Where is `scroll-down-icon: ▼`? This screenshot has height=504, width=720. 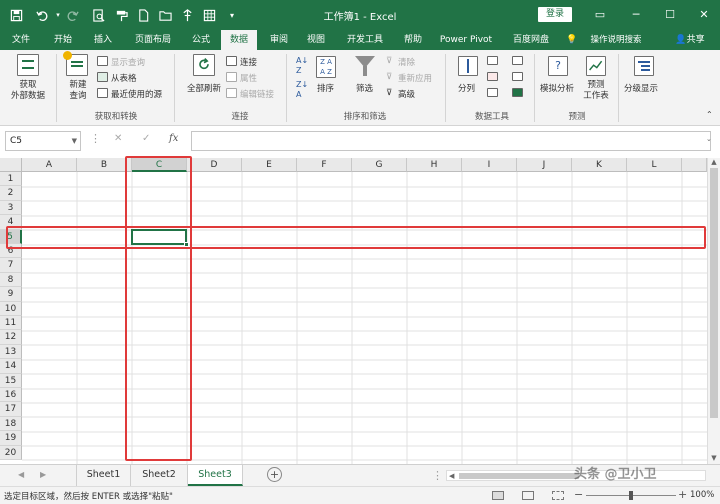 scroll-down-icon: ▼ is located at coordinates (714, 458).